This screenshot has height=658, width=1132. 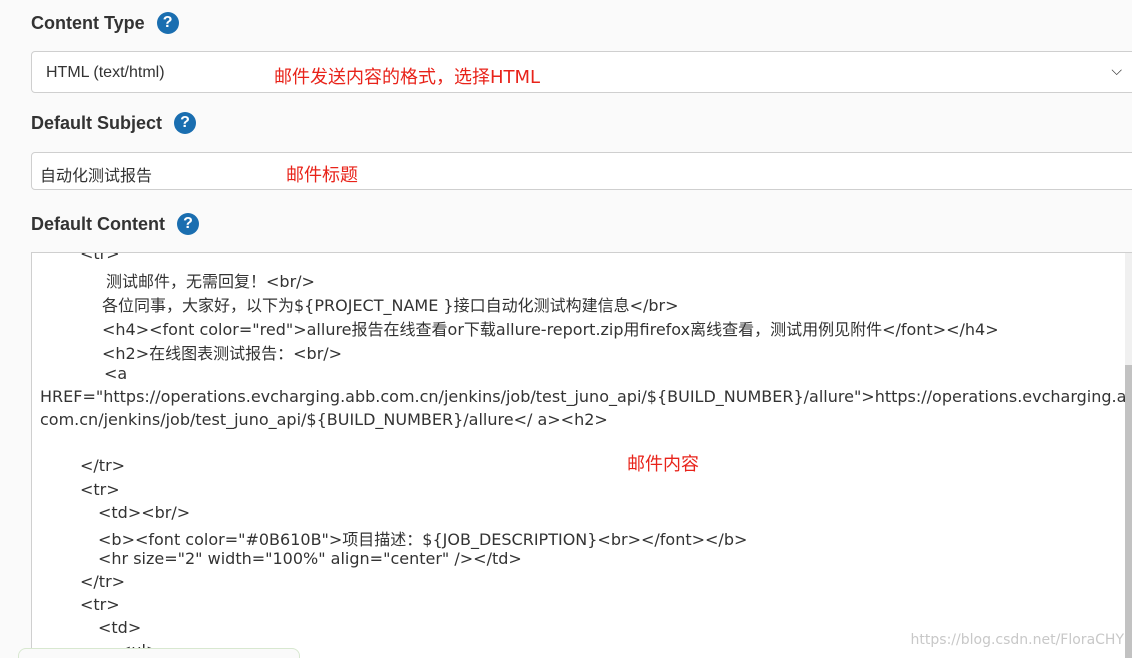 What do you see at coordinates (407, 77) in the screenshot?
I see `content-type-annotation: 邮件发送内容的格式，选择HTML` at bounding box center [407, 77].